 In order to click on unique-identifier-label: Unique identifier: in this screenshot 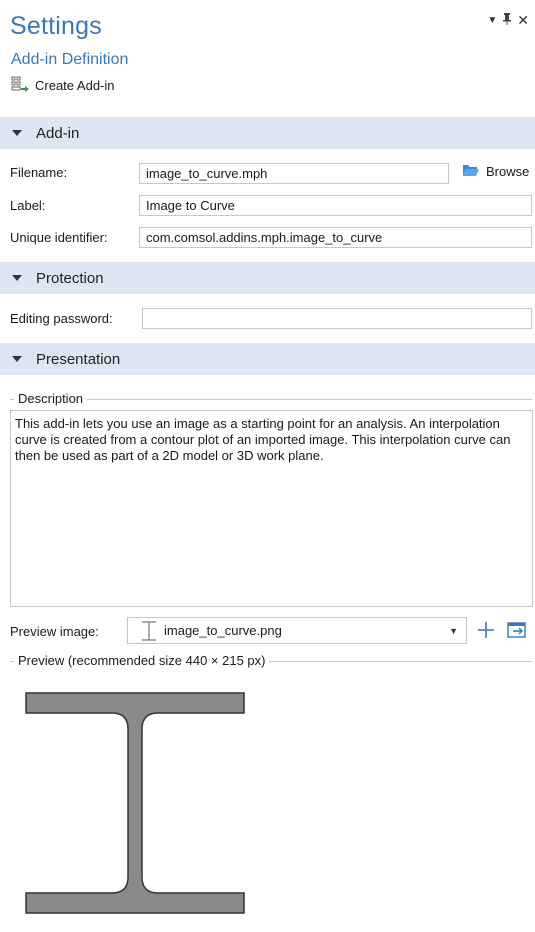, I will do `click(59, 237)`.